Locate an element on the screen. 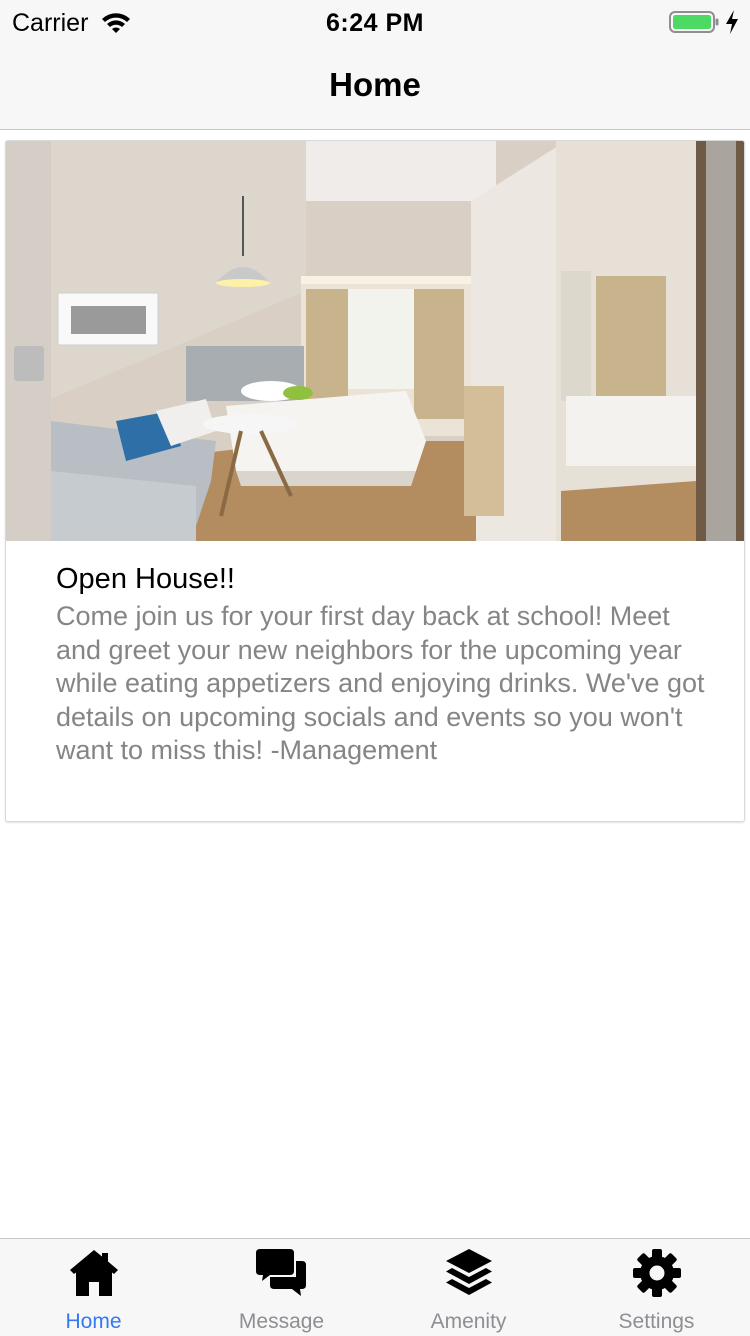 The height and width of the screenshot is (1336, 750). card-title: Open House!! is located at coordinates (145, 579).